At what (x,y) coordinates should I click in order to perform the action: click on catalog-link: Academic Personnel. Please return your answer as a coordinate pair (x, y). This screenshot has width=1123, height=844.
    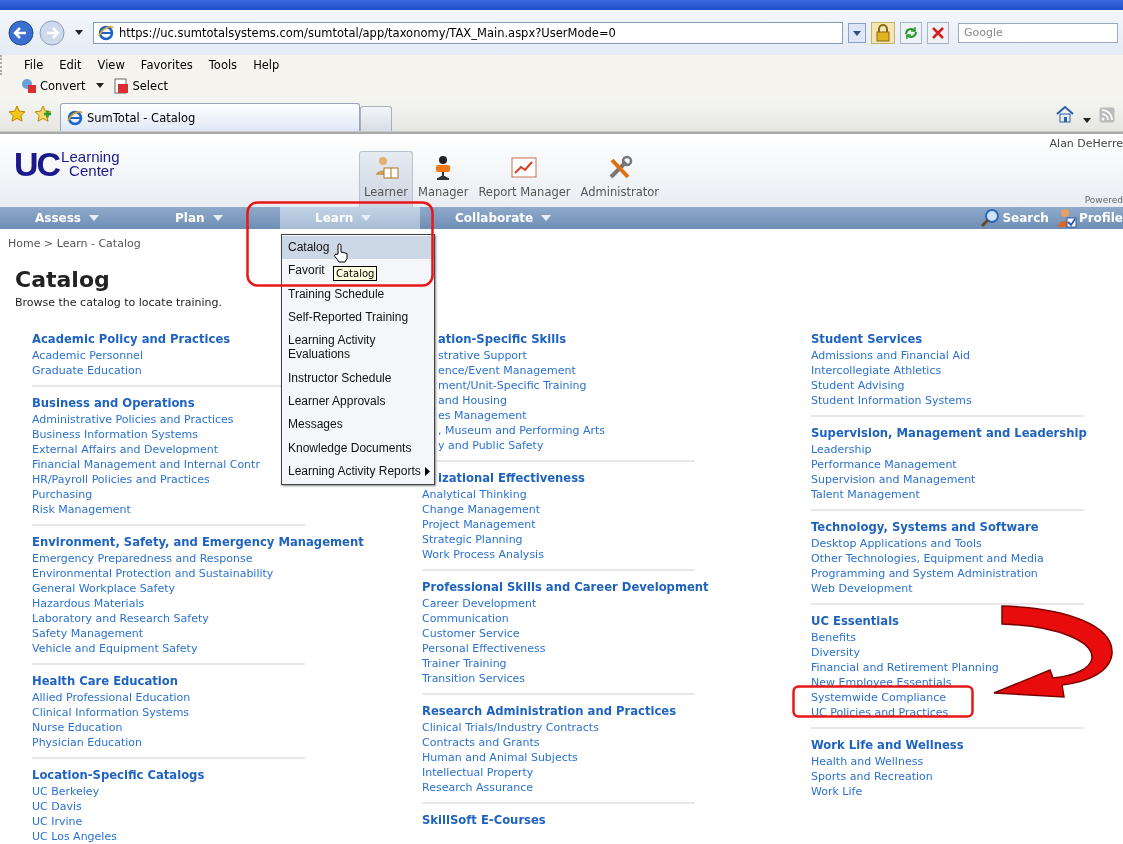
    Looking at the image, I should click on (87, 355).